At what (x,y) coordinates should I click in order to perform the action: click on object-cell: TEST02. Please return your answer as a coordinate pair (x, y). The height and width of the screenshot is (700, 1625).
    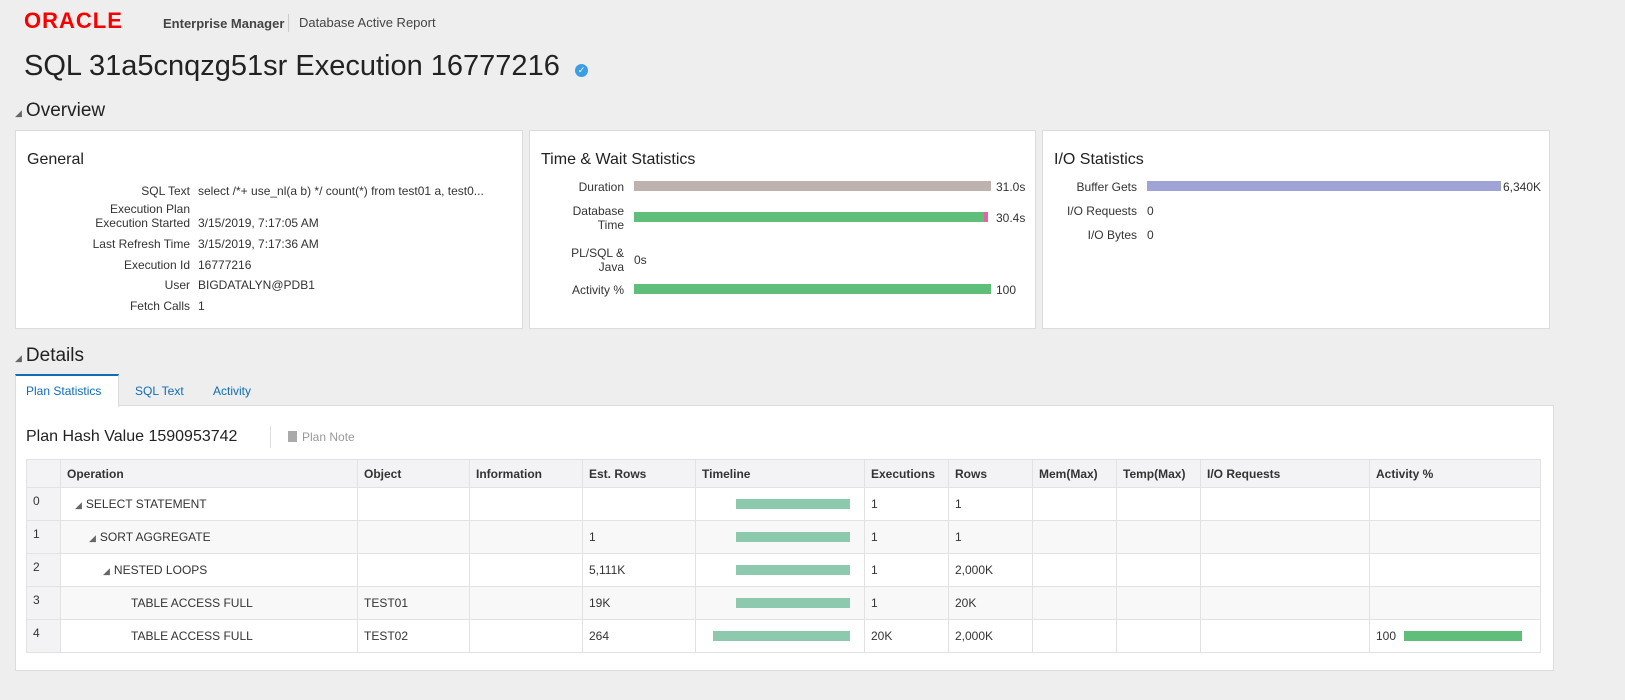
    Looking at the image, I should click on (413, 636).